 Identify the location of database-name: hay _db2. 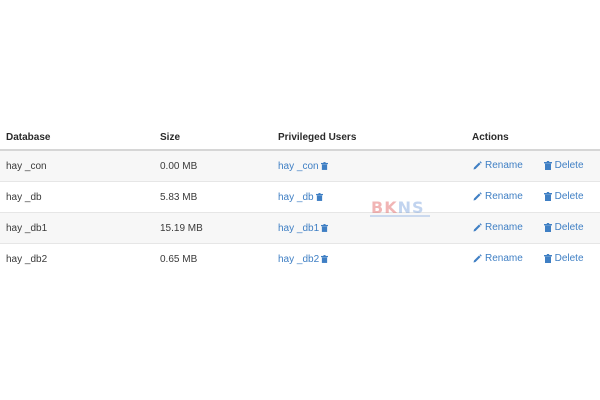
(76, 258).